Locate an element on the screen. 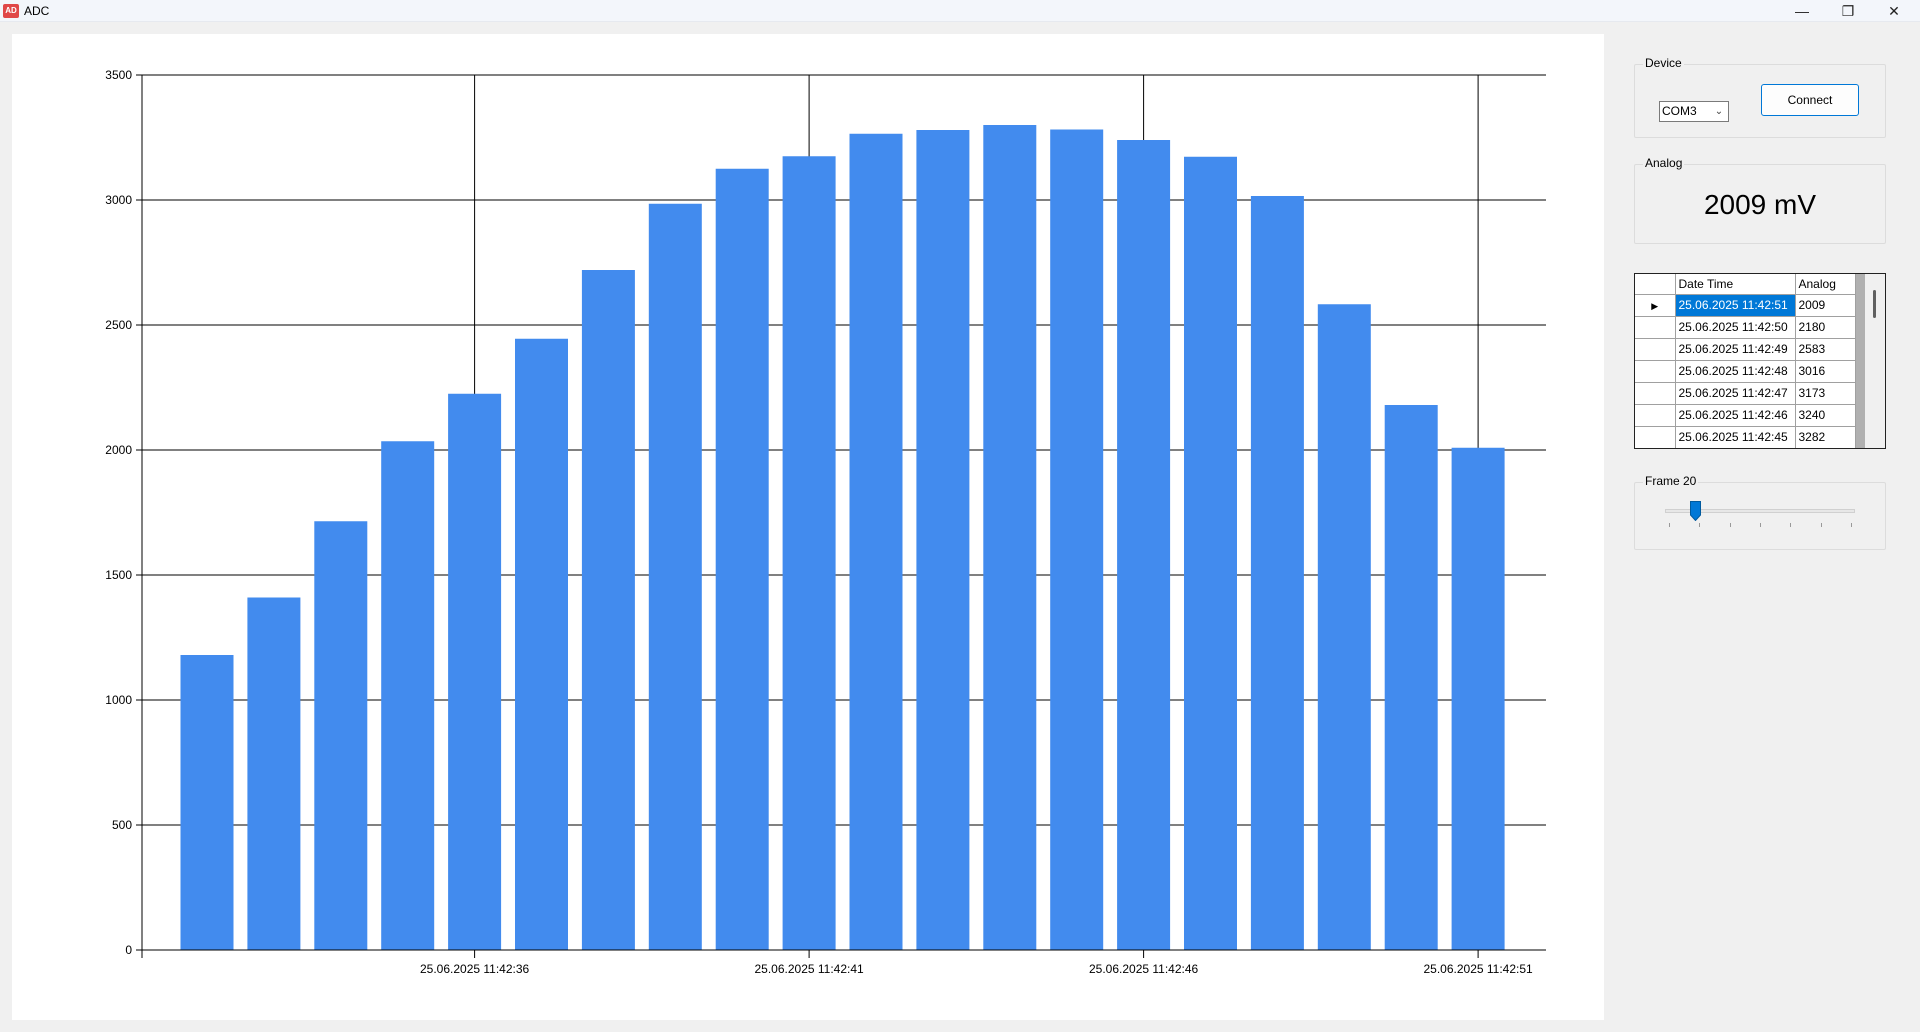 The image size is (1920, 1032). frame-group-label: Frame 20 is located at coordinates (1671, 481).